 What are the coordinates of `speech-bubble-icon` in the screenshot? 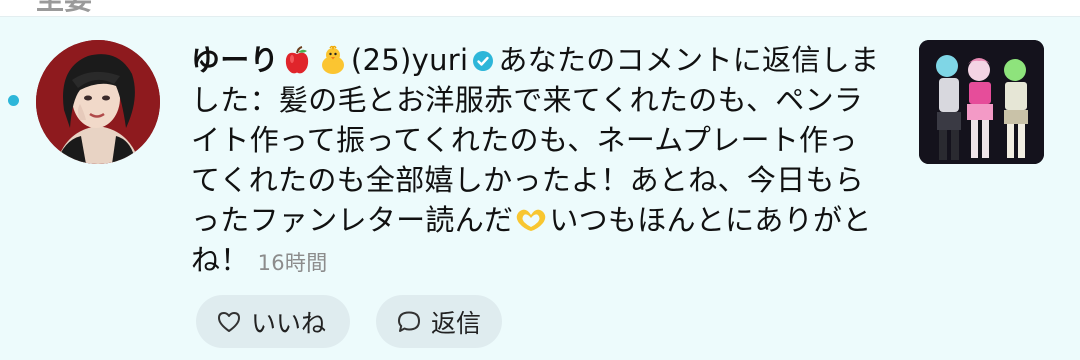 It's located at (409, 322).